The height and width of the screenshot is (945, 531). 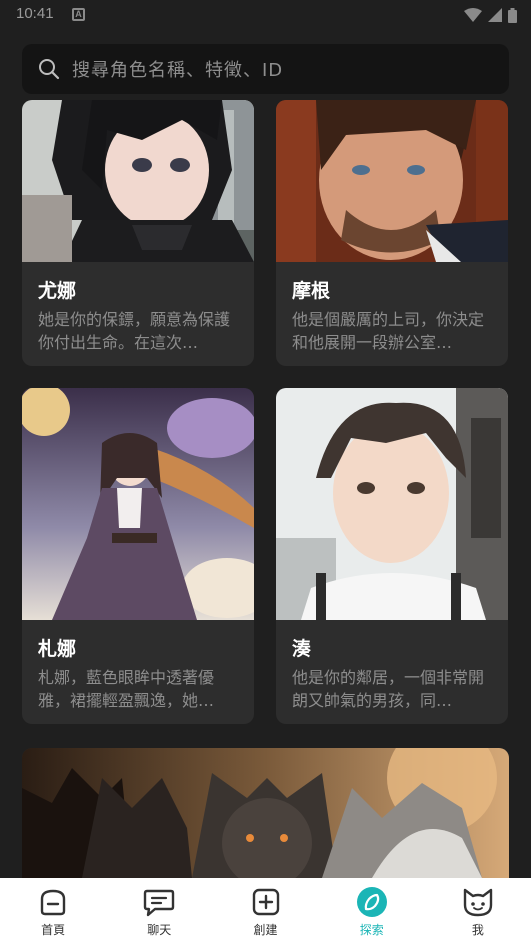 I want to click on chat-icon, so click(x=159, y=903).